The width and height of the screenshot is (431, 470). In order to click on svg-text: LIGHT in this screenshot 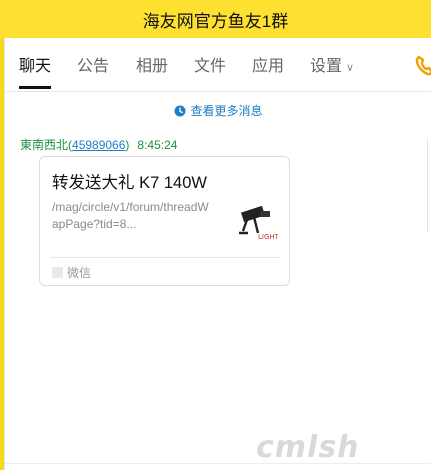, I will do `click(268, 237)`.